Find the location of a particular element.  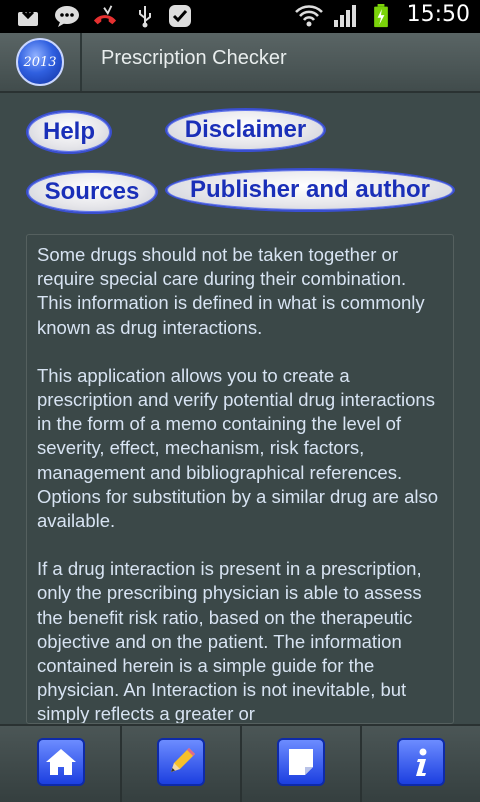

edit-button is located at coordinates (181, 762).